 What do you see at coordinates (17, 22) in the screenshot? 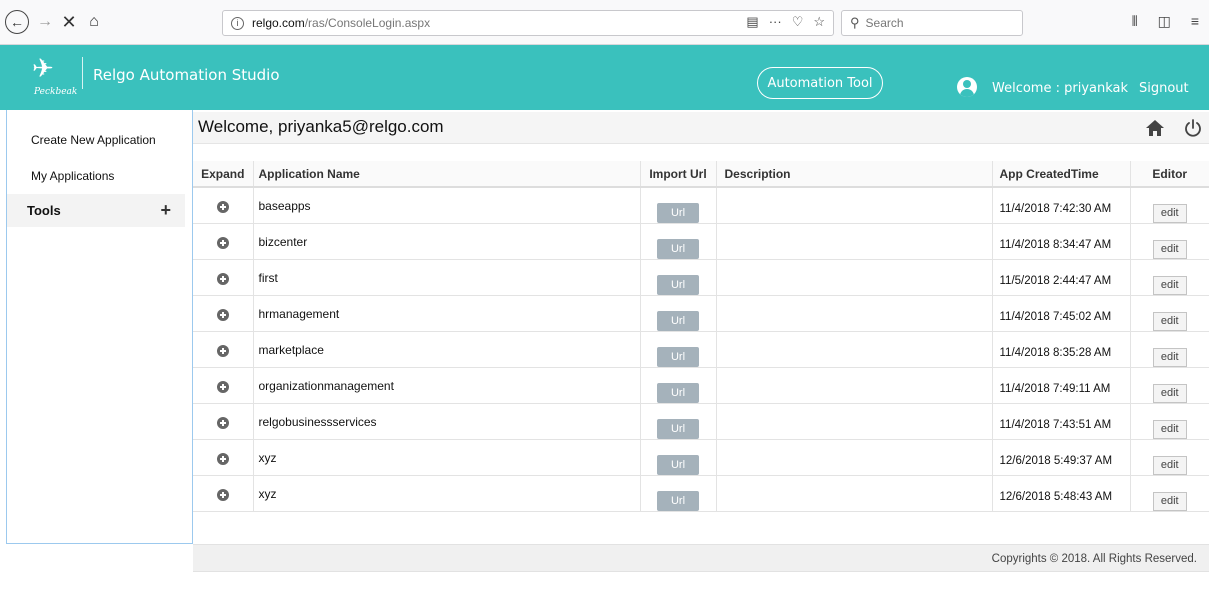
I see `back-arrow-icon: ←` at bounding box center [17, 22].